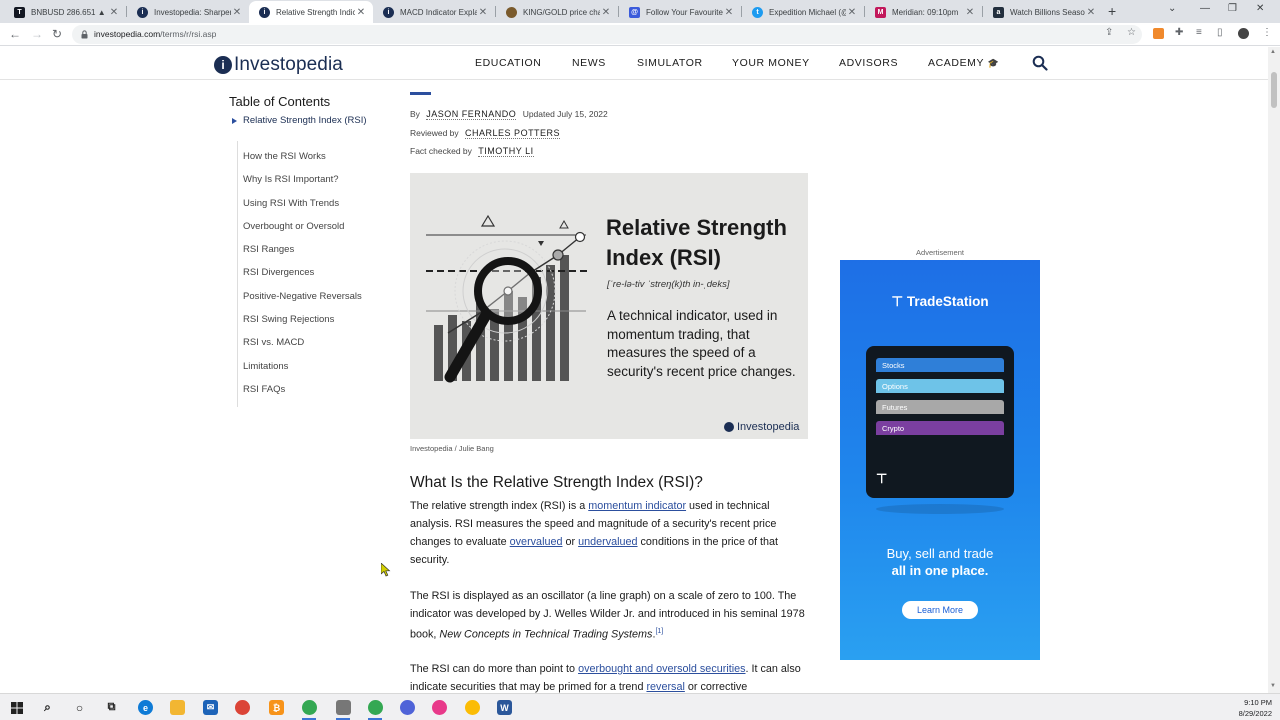 The width and height of the screenshot is (1280, 720). What do you see at coordinates (210, 707) in the screenshot?
I see `mail-icon: ✉` at bounding box center [210, 707].